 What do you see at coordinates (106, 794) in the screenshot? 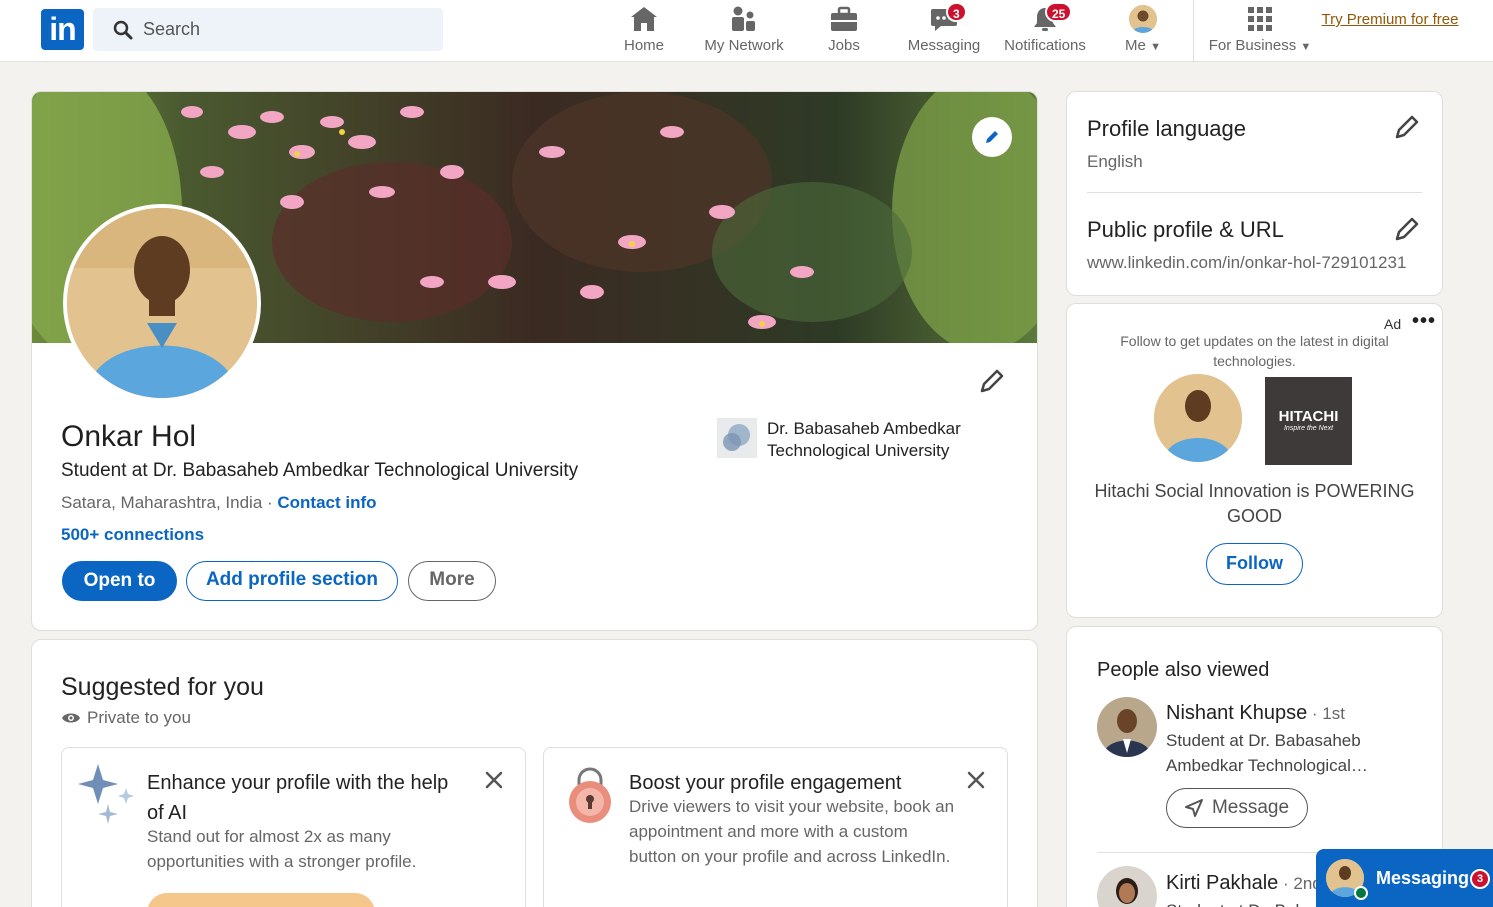
I see `sparkle-icon` at bounding box center [106, 794].